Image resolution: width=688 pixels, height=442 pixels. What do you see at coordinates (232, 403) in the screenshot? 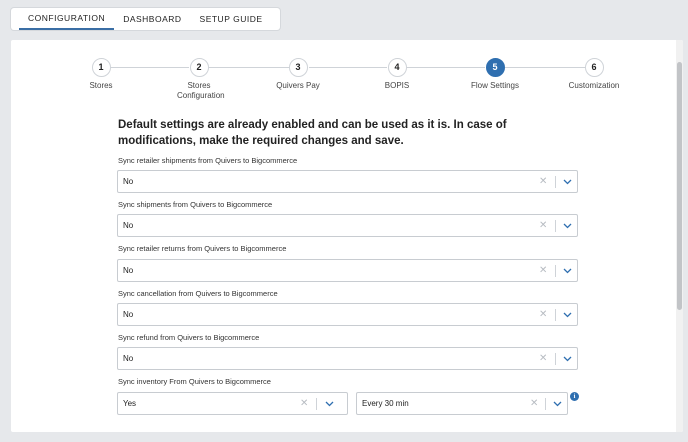
I see `inventory-sync-select: Yes ✕` at bounding box center [232, 403].